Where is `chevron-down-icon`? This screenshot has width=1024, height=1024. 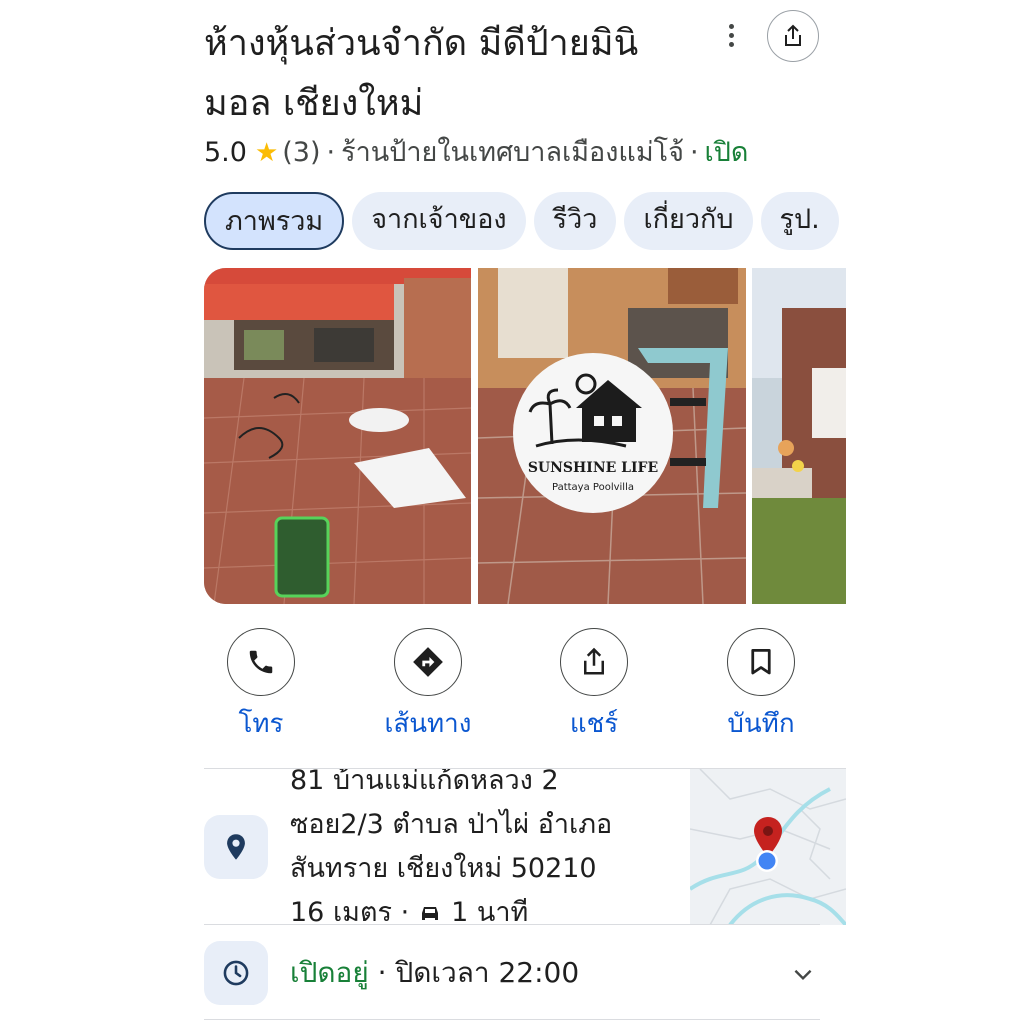 chevron-down-icon is located at coordinates (803, 974).